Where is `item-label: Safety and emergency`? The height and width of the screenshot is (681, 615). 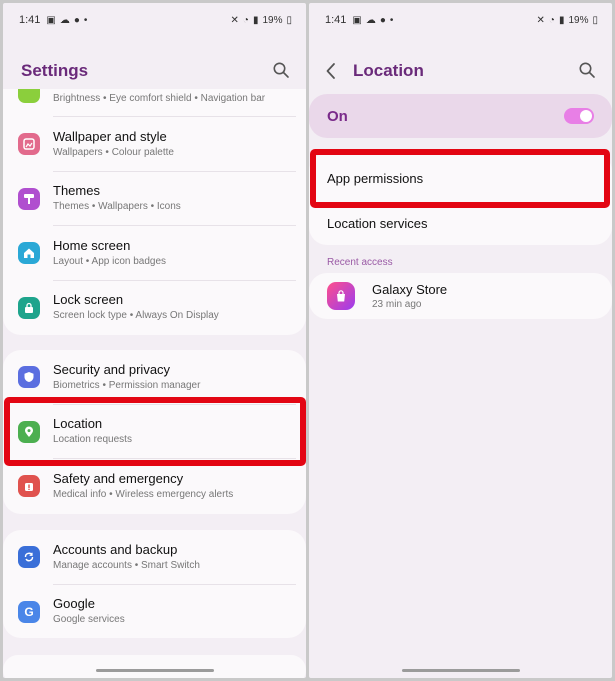 item-label: Safety and emergency is located at coordinates (118, 478).